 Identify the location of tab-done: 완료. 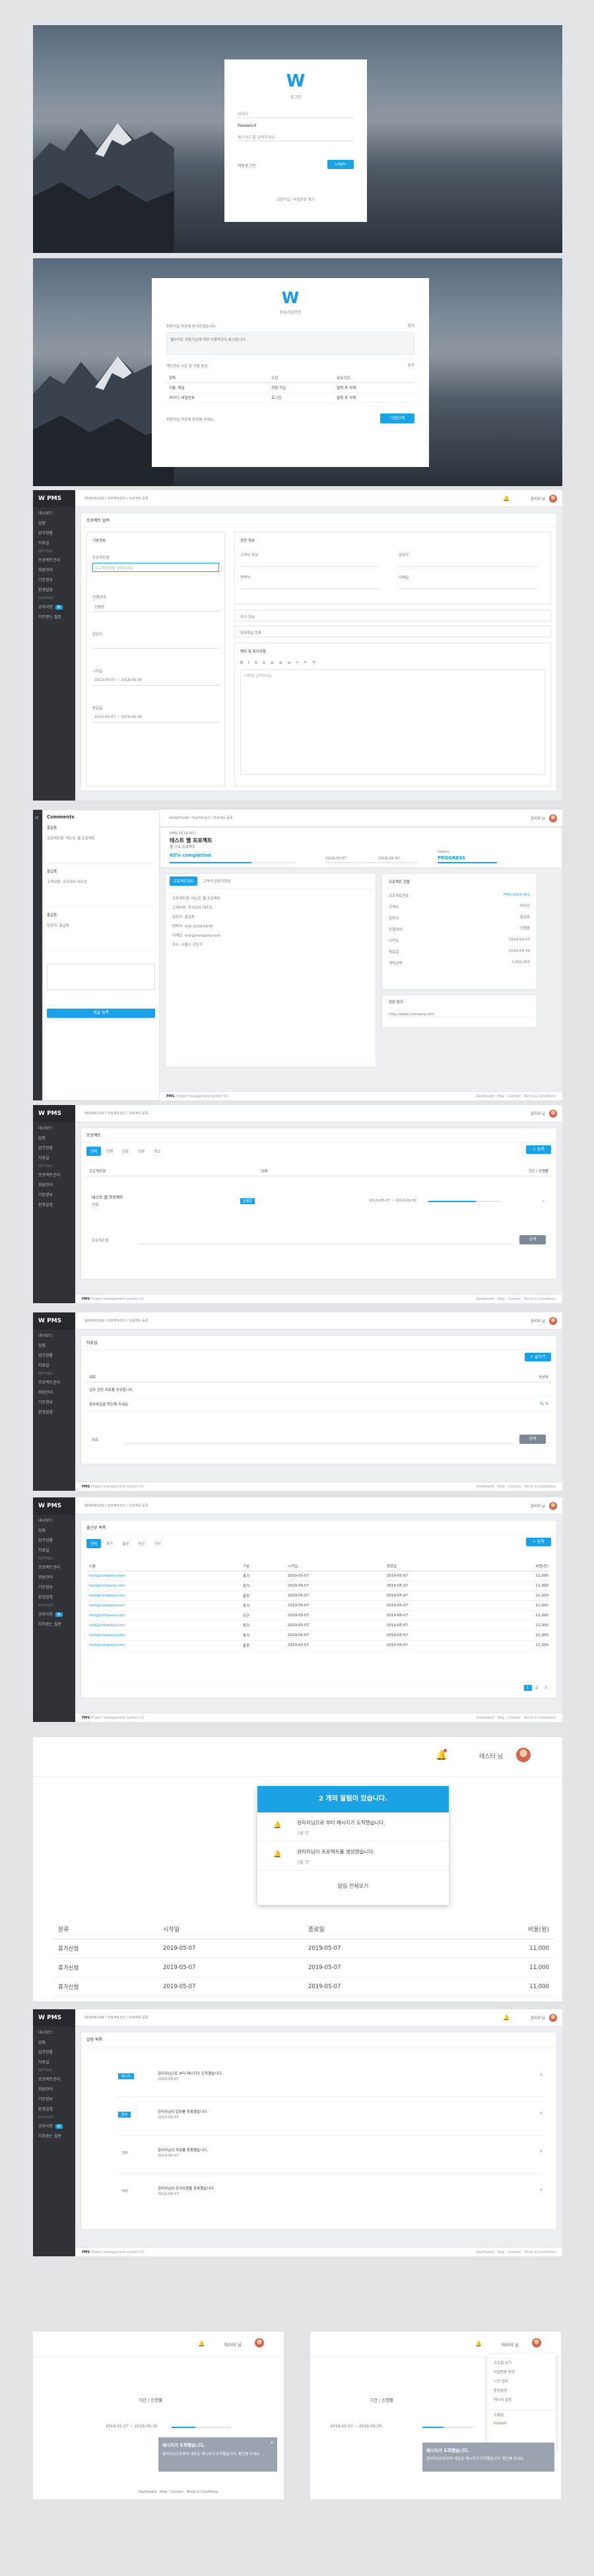
(126, 1151).